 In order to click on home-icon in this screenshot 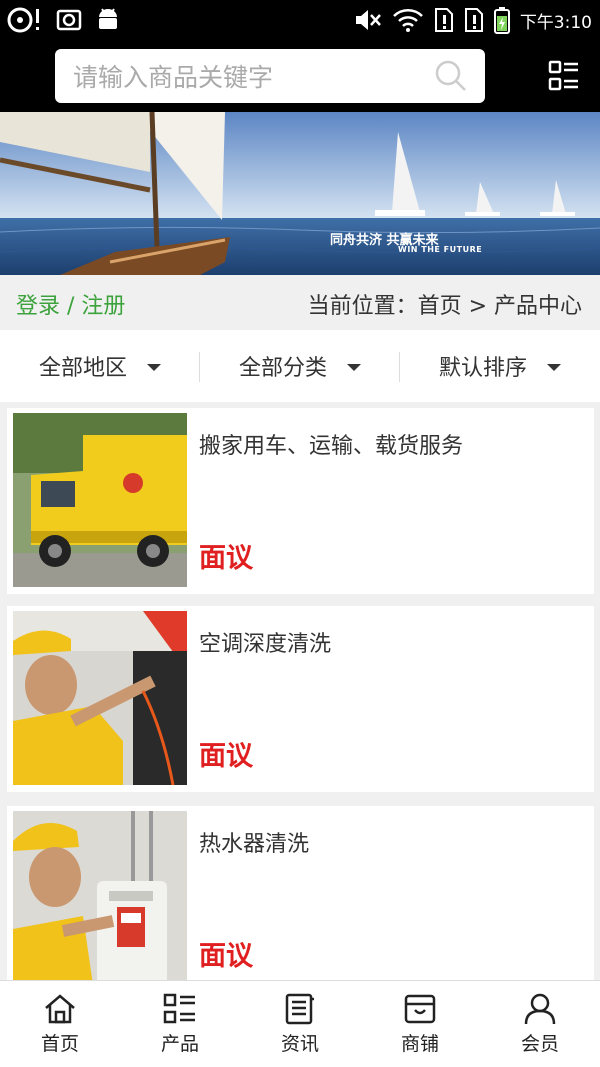, I will do `click(60, 1009)`.